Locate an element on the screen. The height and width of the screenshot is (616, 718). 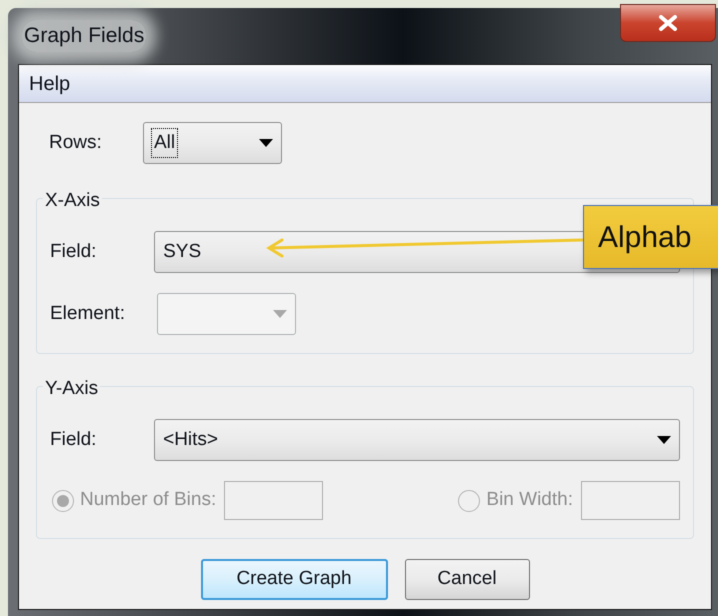
radio-label: Bin Width: is located at coordinates (529, 500).